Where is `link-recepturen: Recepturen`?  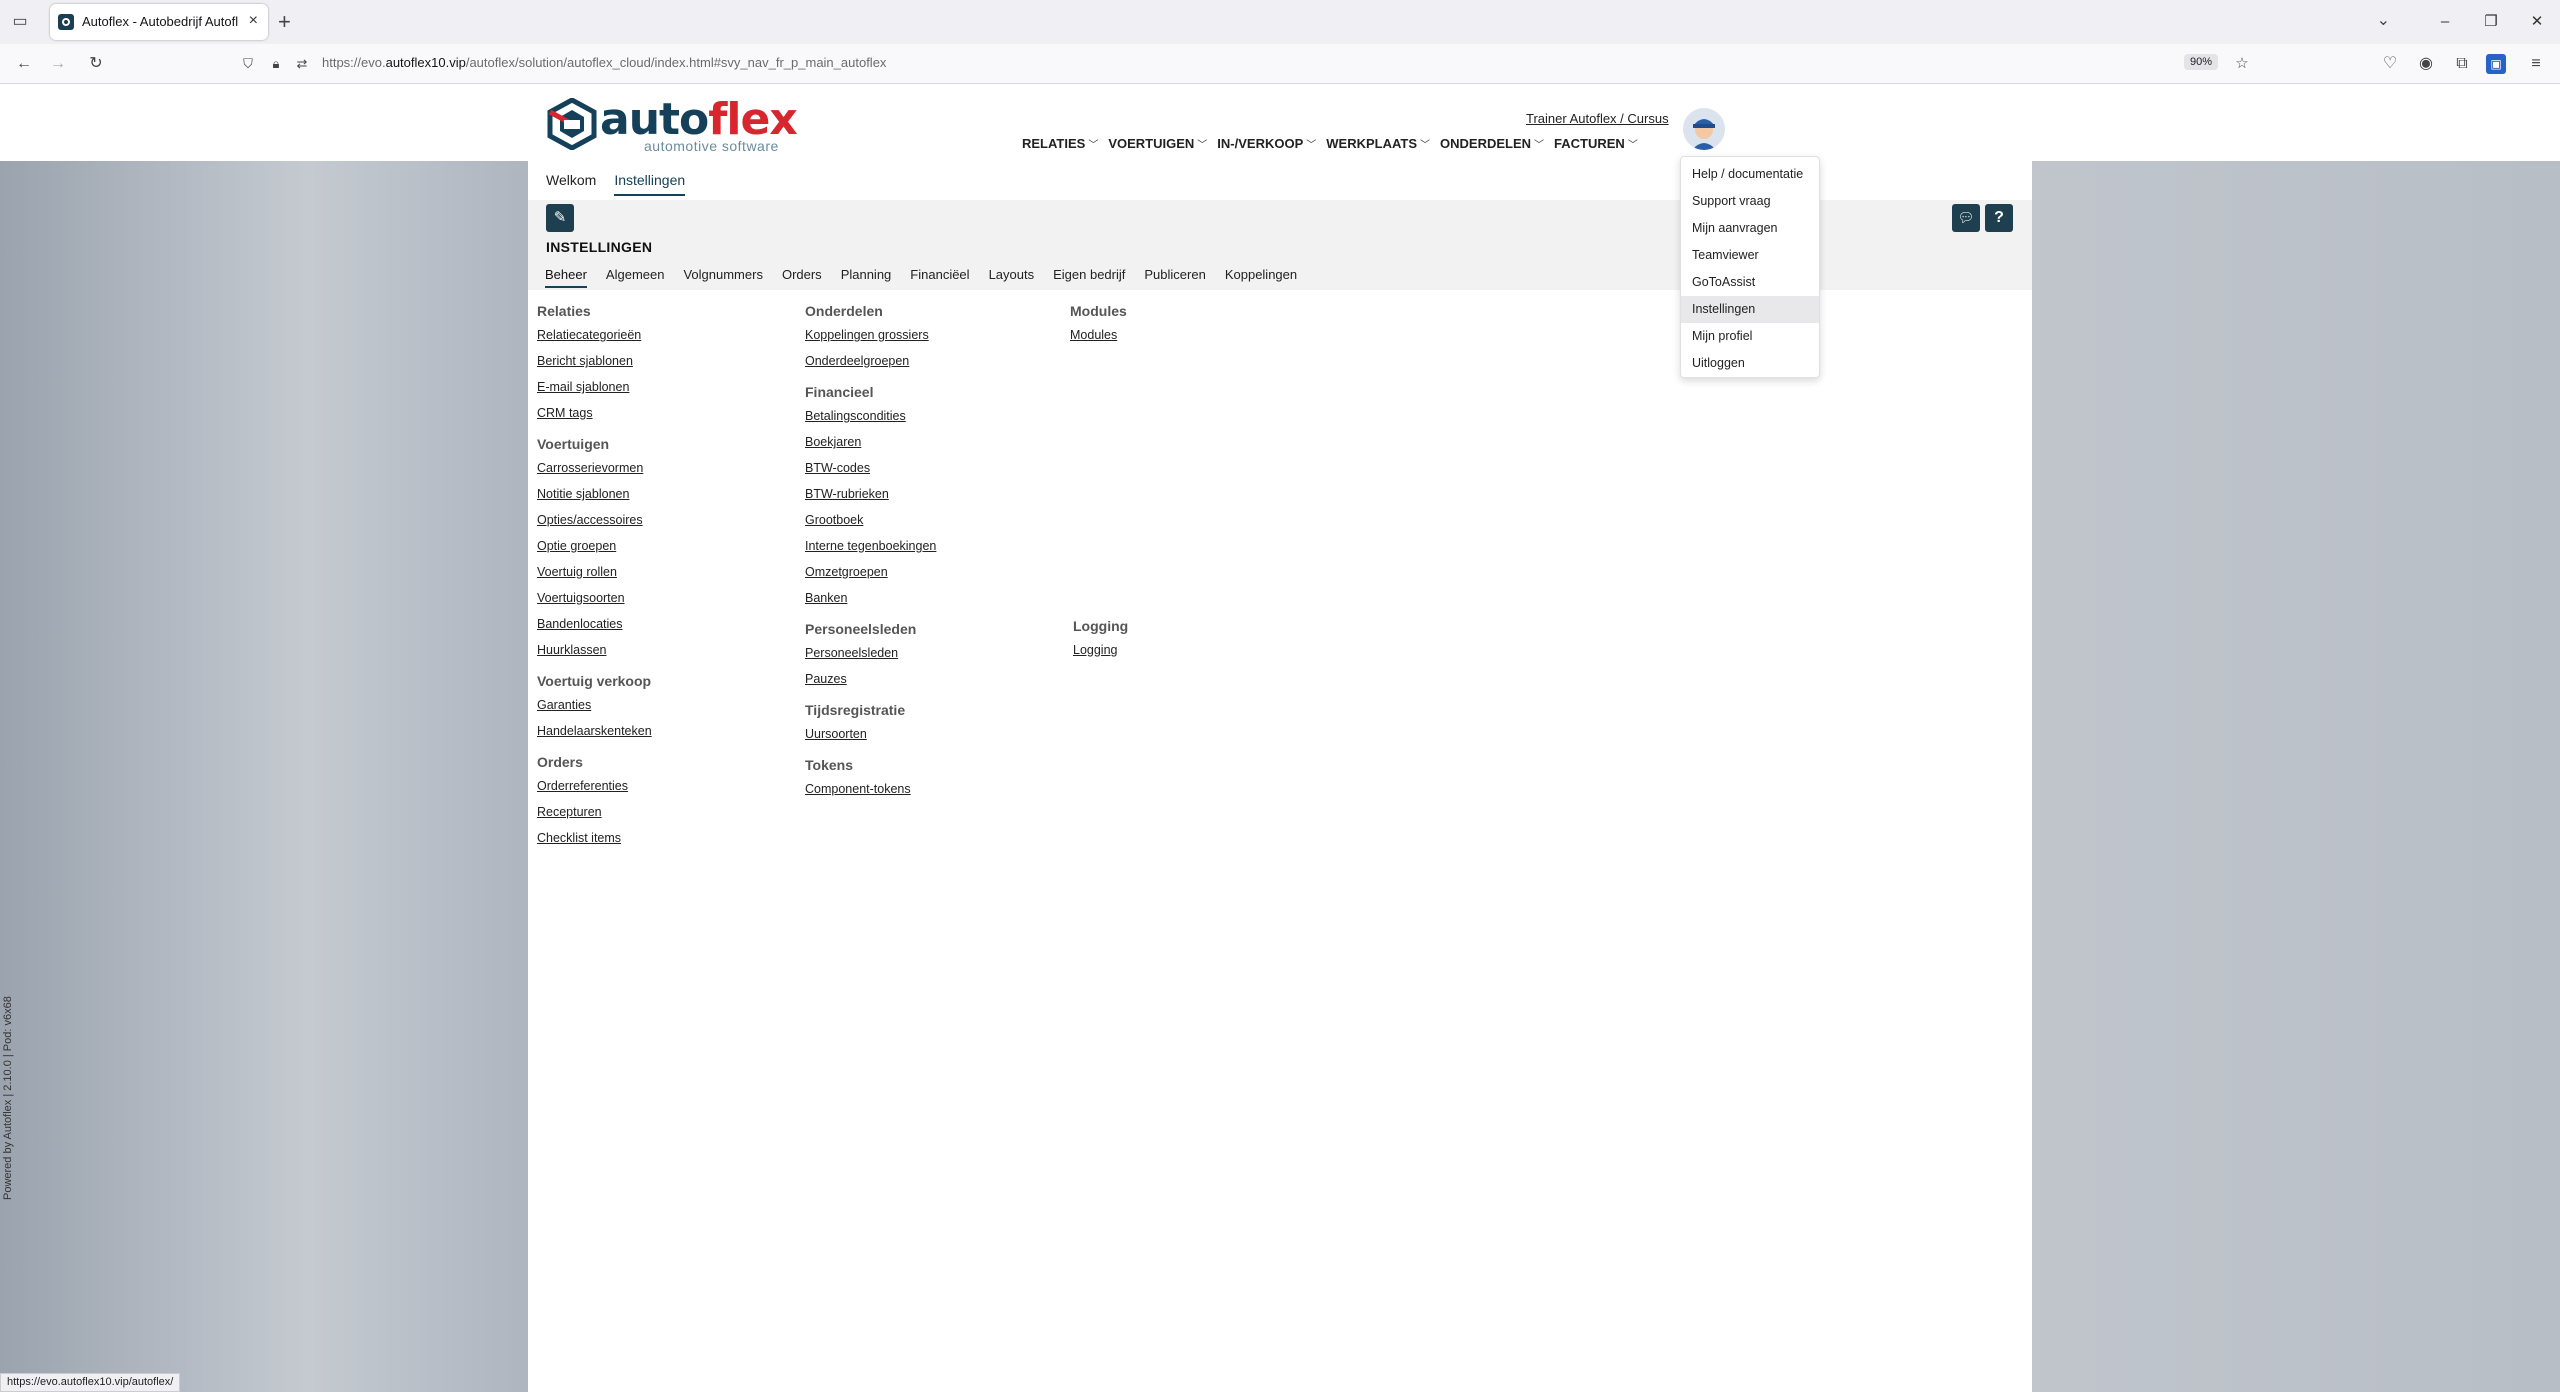 link-recepturen: Recepturen is located at coordinates (594, 812).